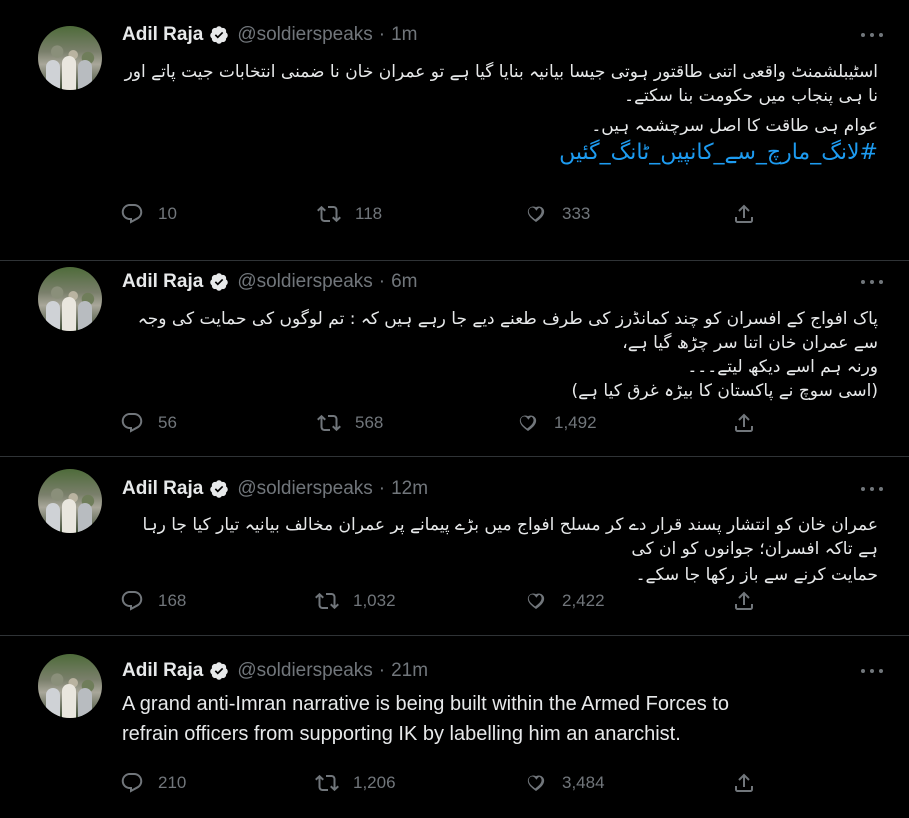  What do you see at coordinates (148, 214) in the screenshot?
I see `reply-button: 10` at bounding box center [148, 214].